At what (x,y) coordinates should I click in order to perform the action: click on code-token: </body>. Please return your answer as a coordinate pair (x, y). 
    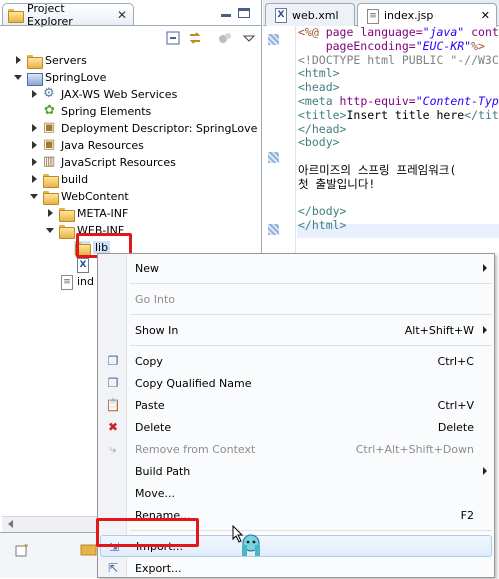
    Looking at the image, I should click on (322, 211).